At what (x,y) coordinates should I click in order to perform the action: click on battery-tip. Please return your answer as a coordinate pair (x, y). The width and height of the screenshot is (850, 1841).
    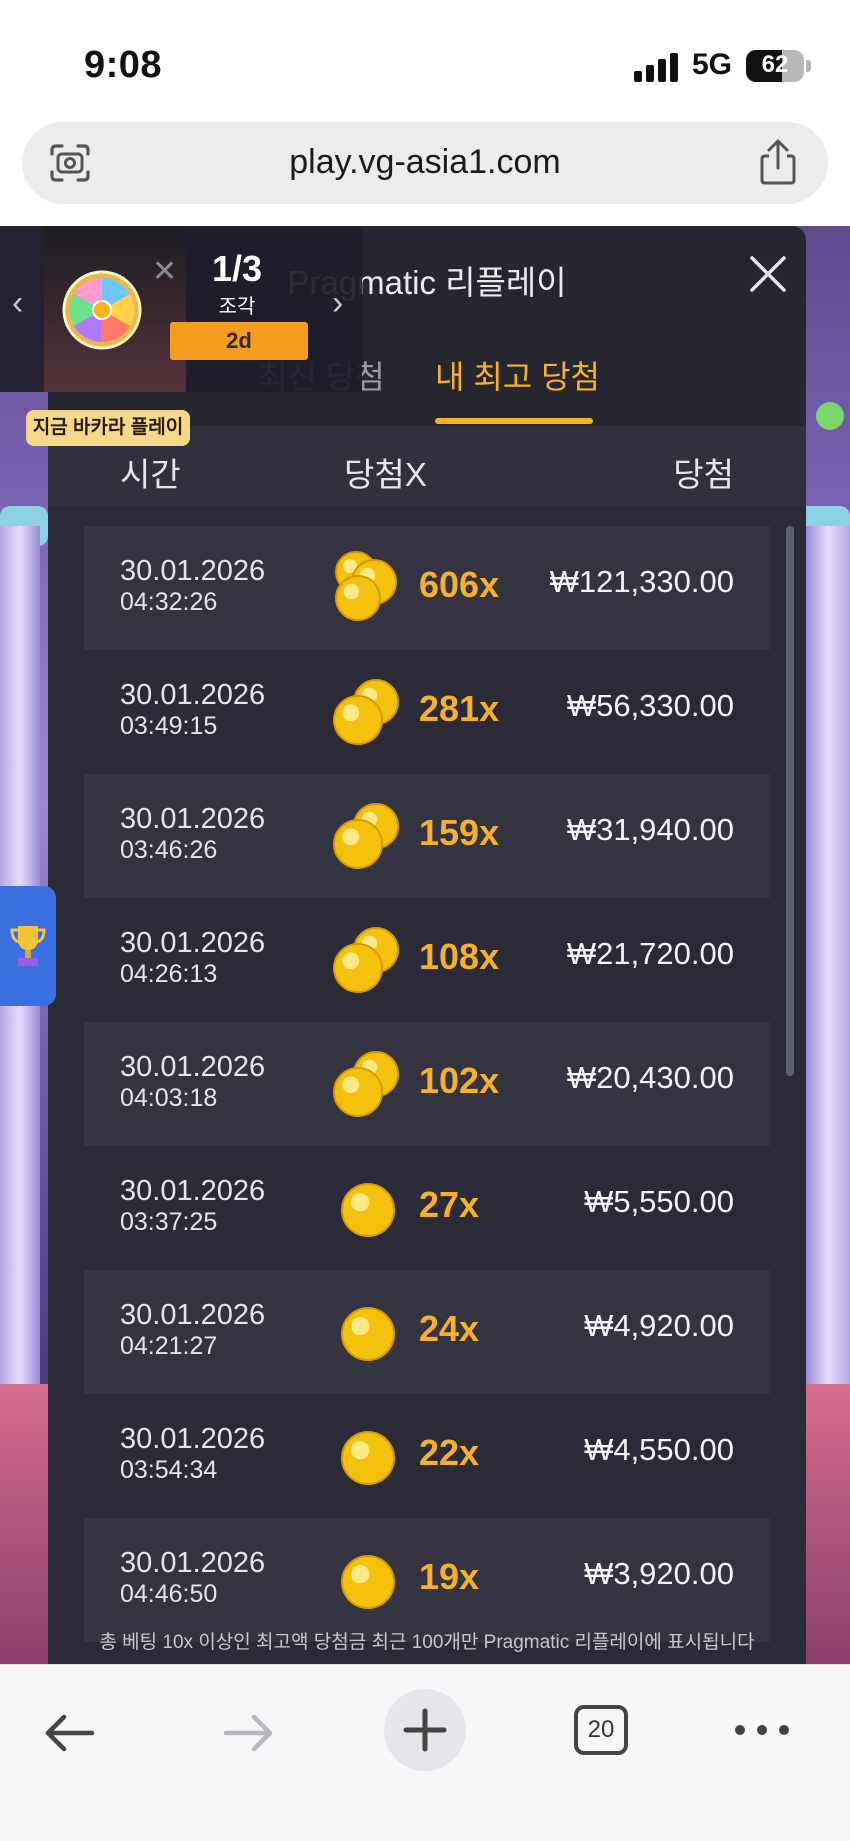
    Looking at the image, I should click on (808, 66).